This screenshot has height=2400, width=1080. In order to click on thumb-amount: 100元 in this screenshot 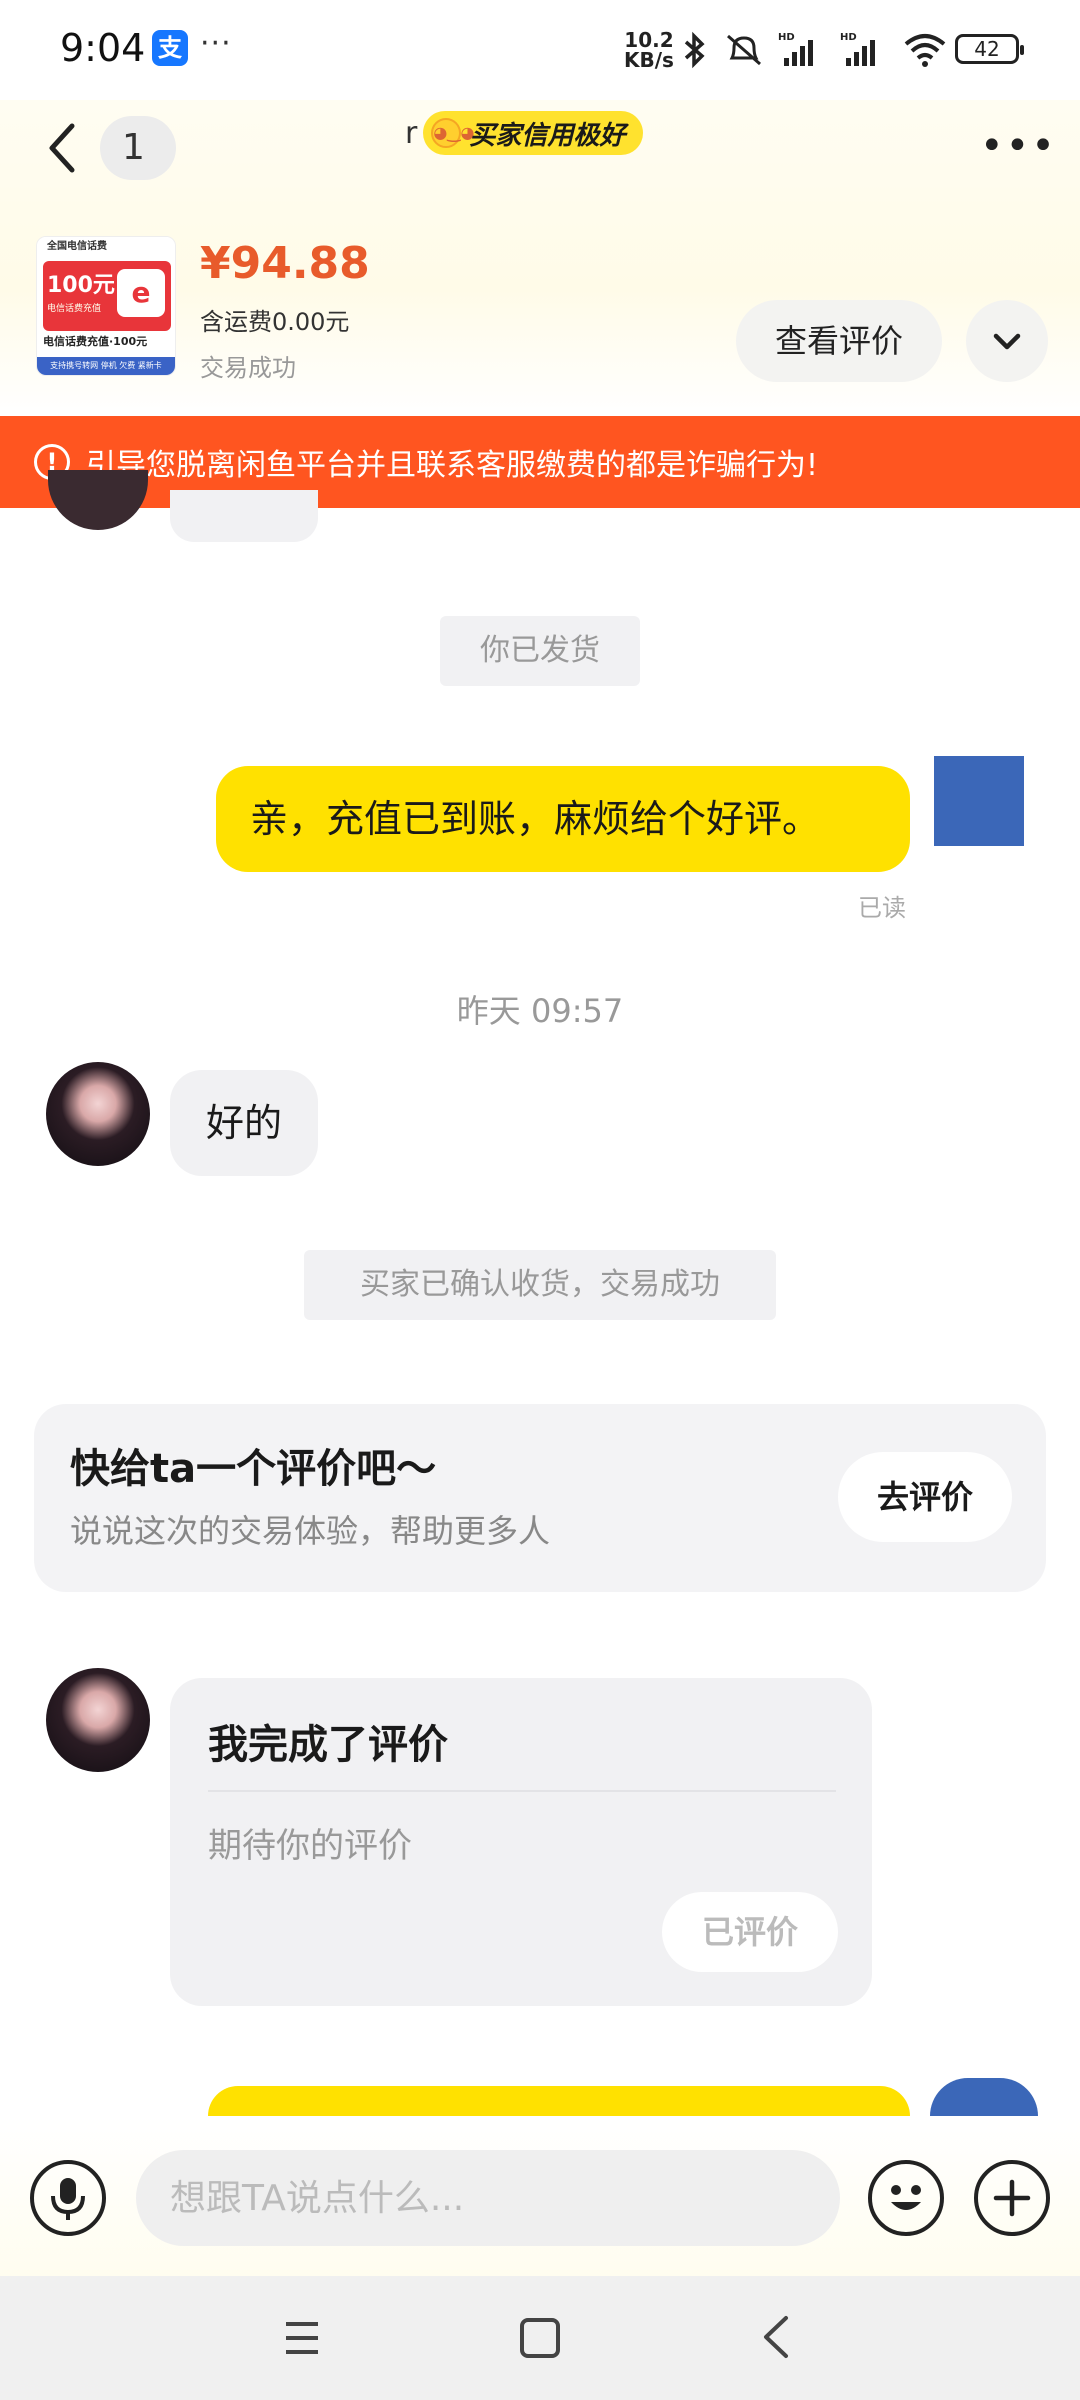, I will do `click(81, 285)`.